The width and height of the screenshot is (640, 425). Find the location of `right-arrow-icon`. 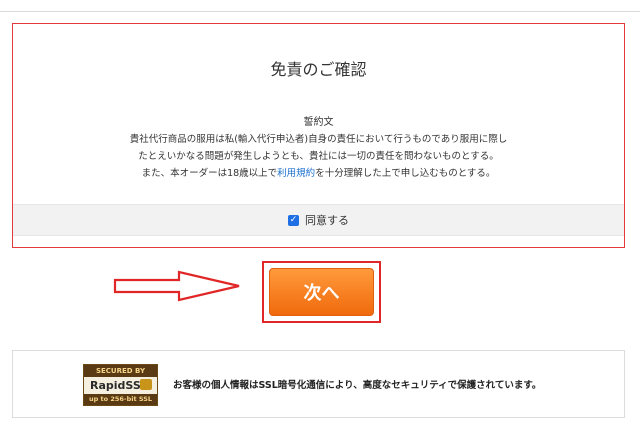

right-arrow-icon is located at coordinates (176, 286).